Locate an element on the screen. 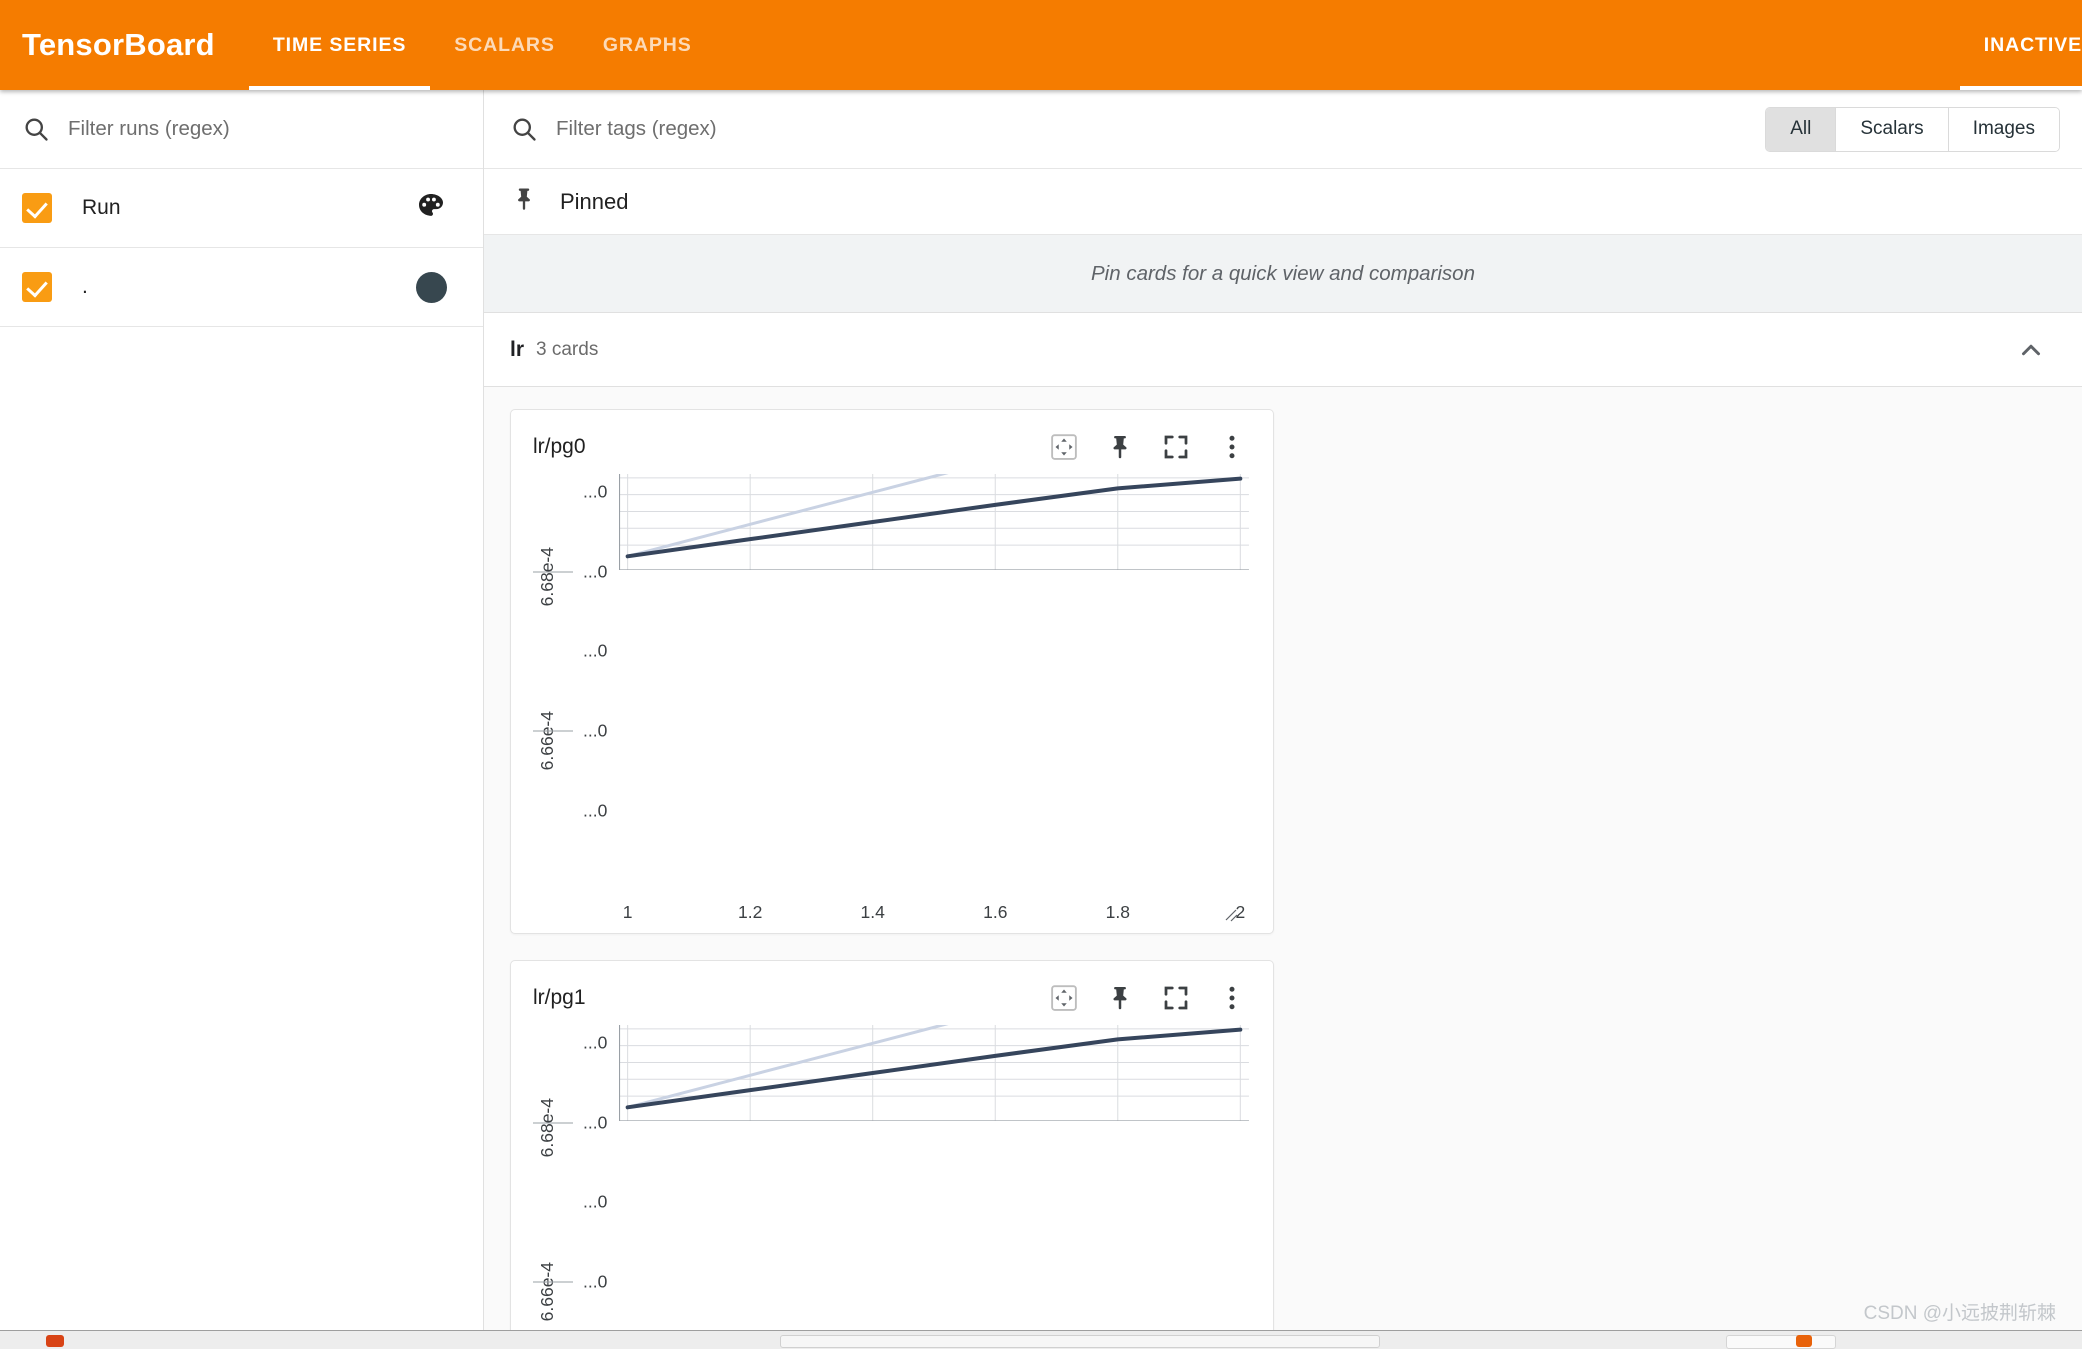 This screenshot has width=2082, height=1349. chart-card-title: lr/pg0 is located at coordinates (559, 446).